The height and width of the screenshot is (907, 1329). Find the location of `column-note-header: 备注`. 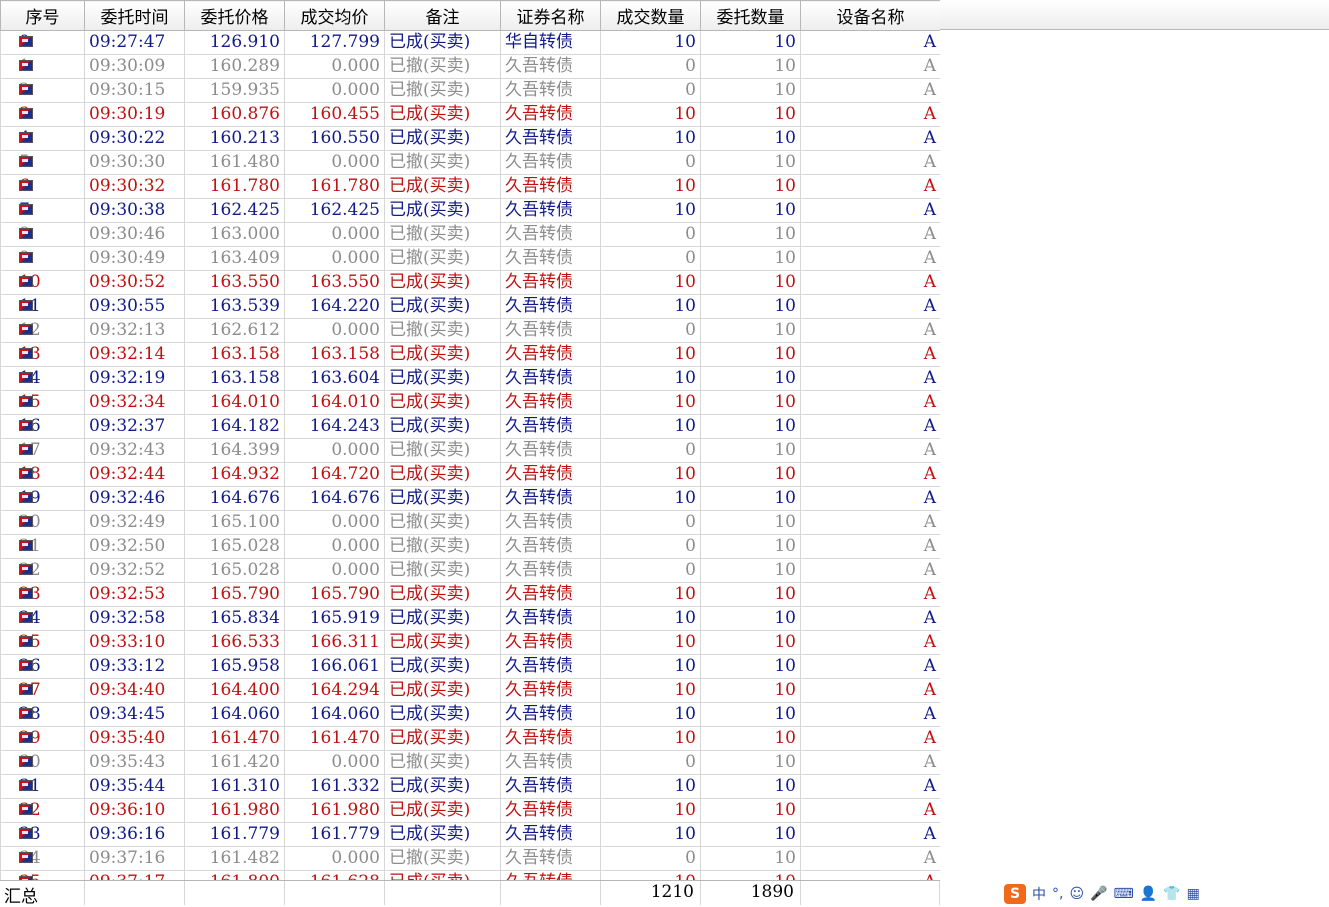

column-note-header: 备注 is located at coordinates (442, 15).